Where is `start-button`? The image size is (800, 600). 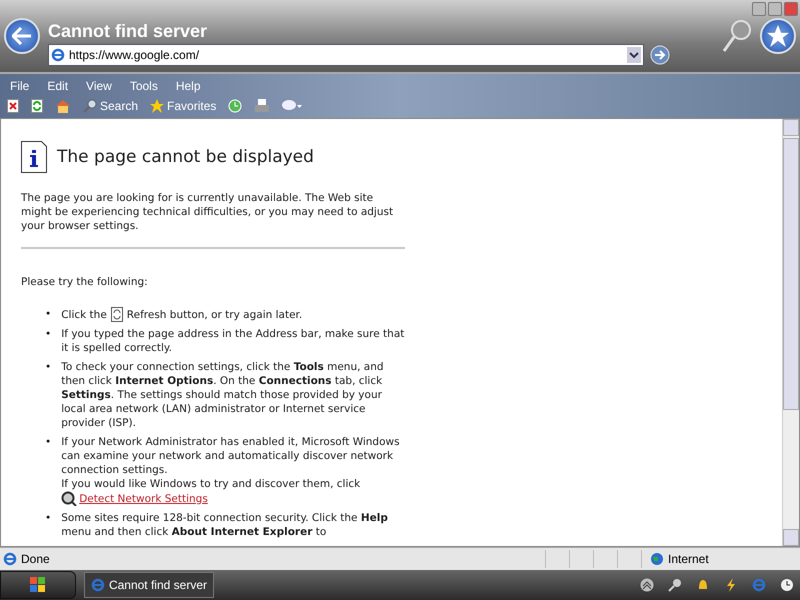
start-button is located at coordinates (38, 585).